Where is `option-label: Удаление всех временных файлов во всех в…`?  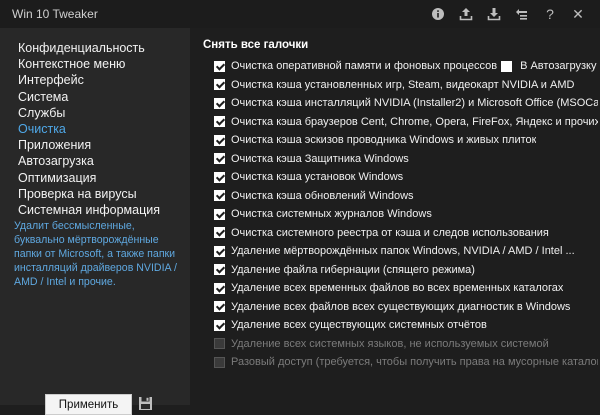 option-label: Удаление всех временных файлов во всех в… is located at coordinates (397, 288).